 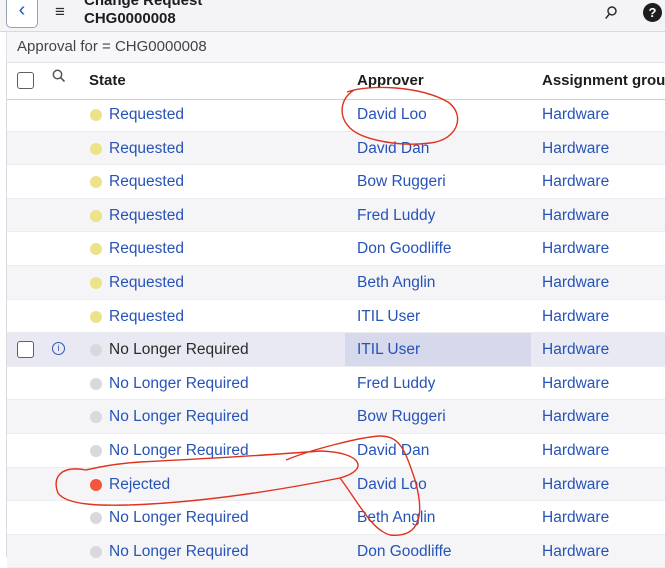 I want to click on filter-breadcrumb: Approval for = CHG0000008, so click(x=335, y=47).